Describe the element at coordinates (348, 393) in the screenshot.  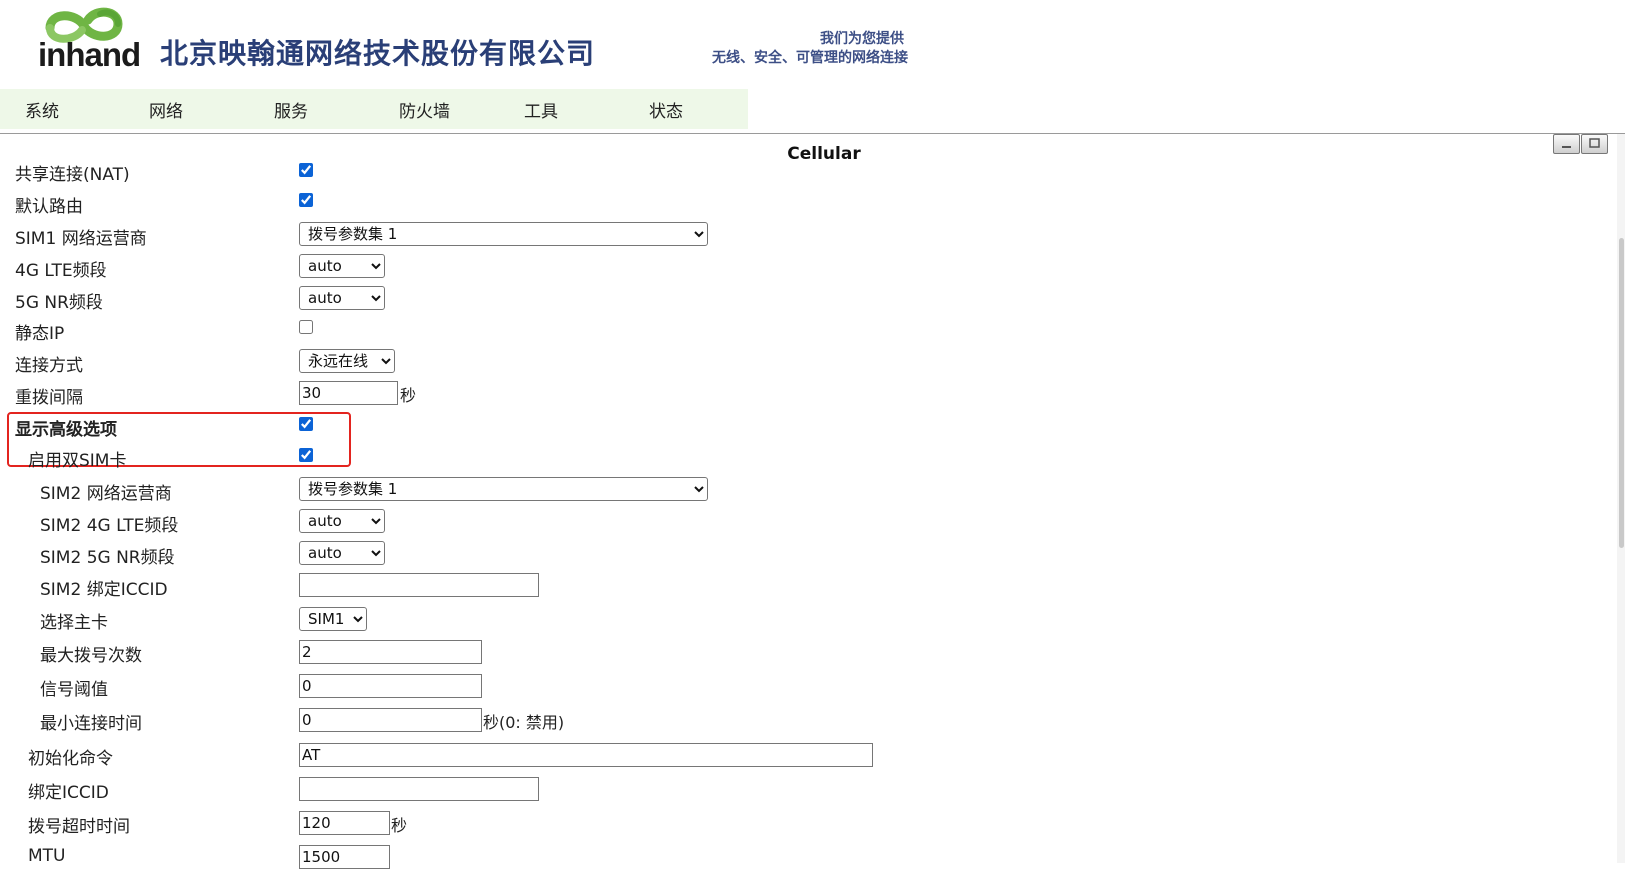
I see `redial-interval-input` at that location.